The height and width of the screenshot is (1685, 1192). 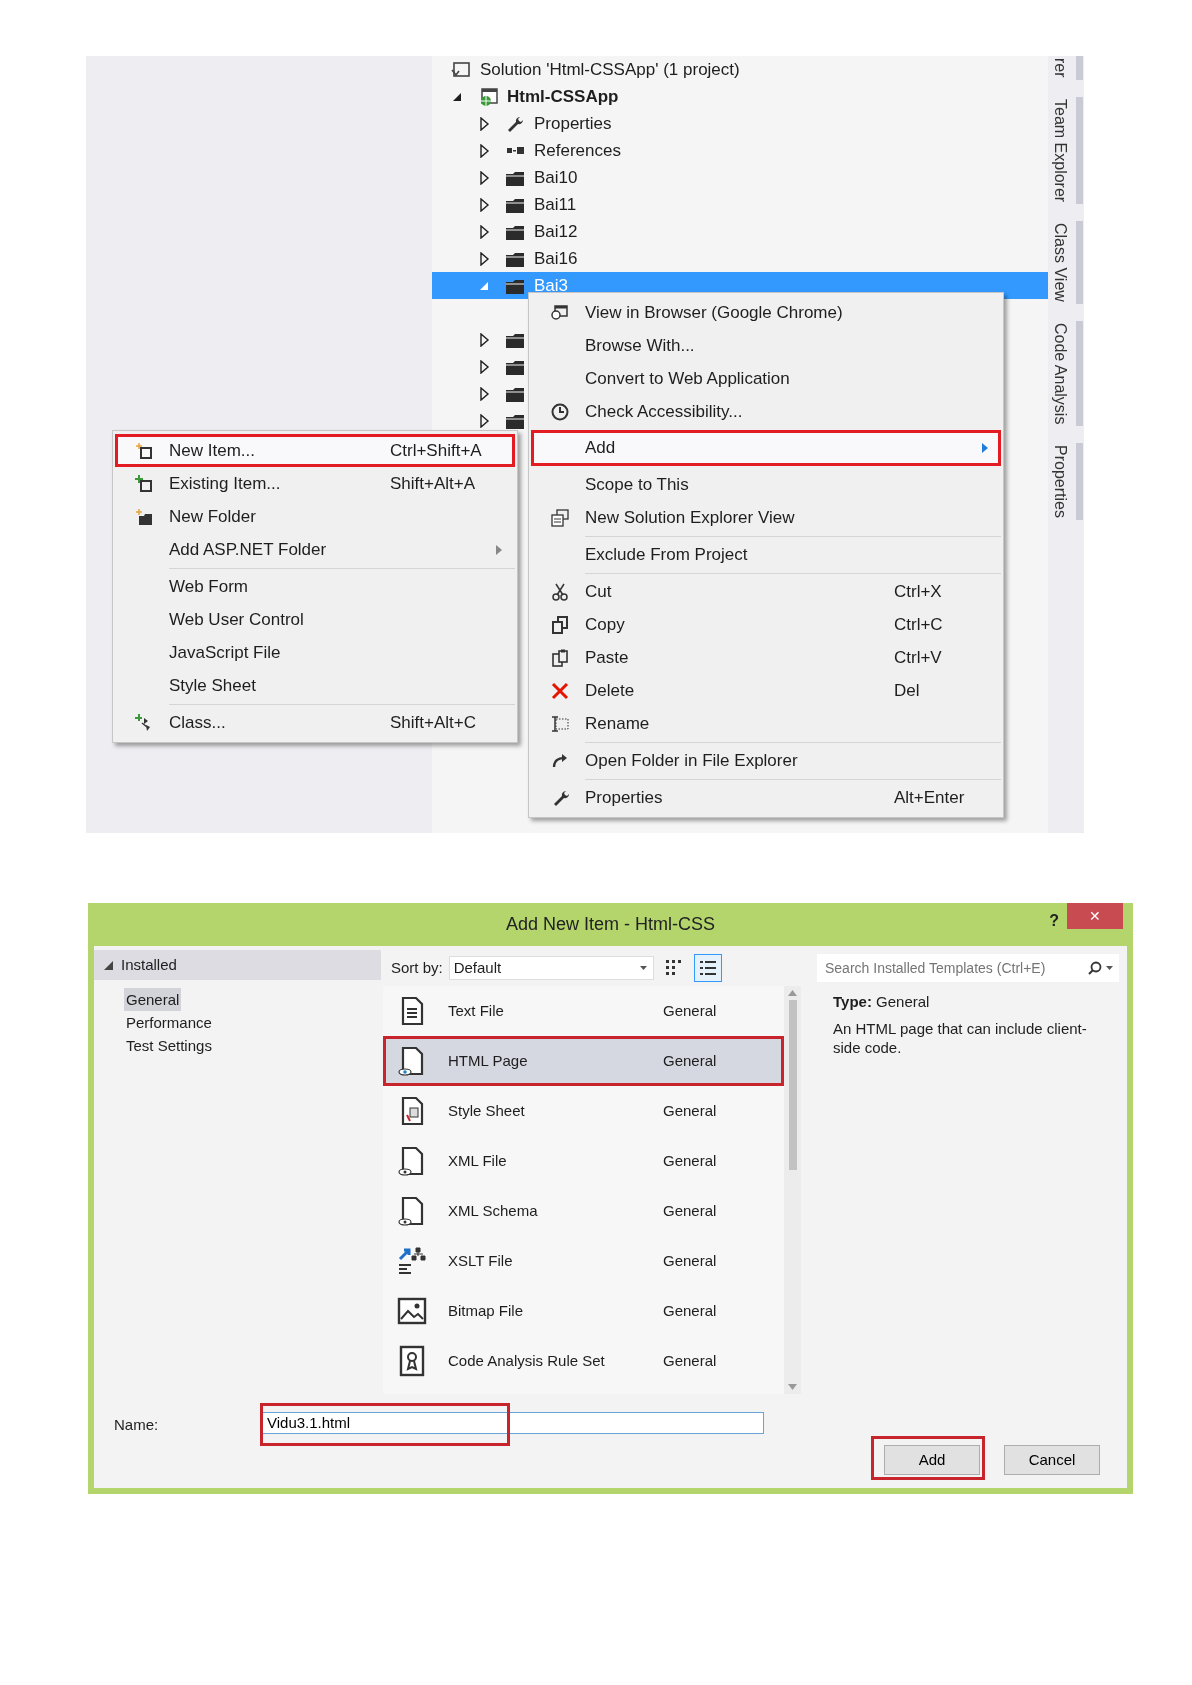 What do you see at coordinates (436, 450) in the screenshot?
I see `shortcut-text: Ctrl+Shift+A` at bounding box center [436, 450].